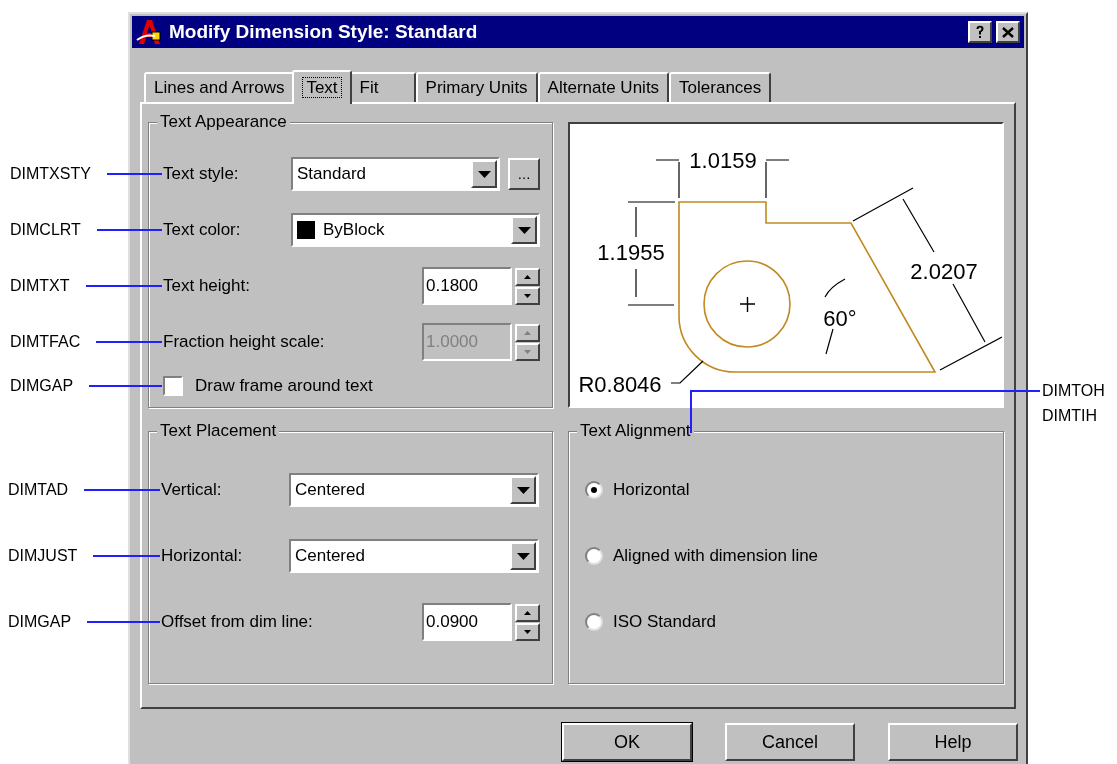  What do you see at coordinates (38, 490) in the screenshot?
I see `callout-label: DIMTAD` at bounding box center [38, 490].